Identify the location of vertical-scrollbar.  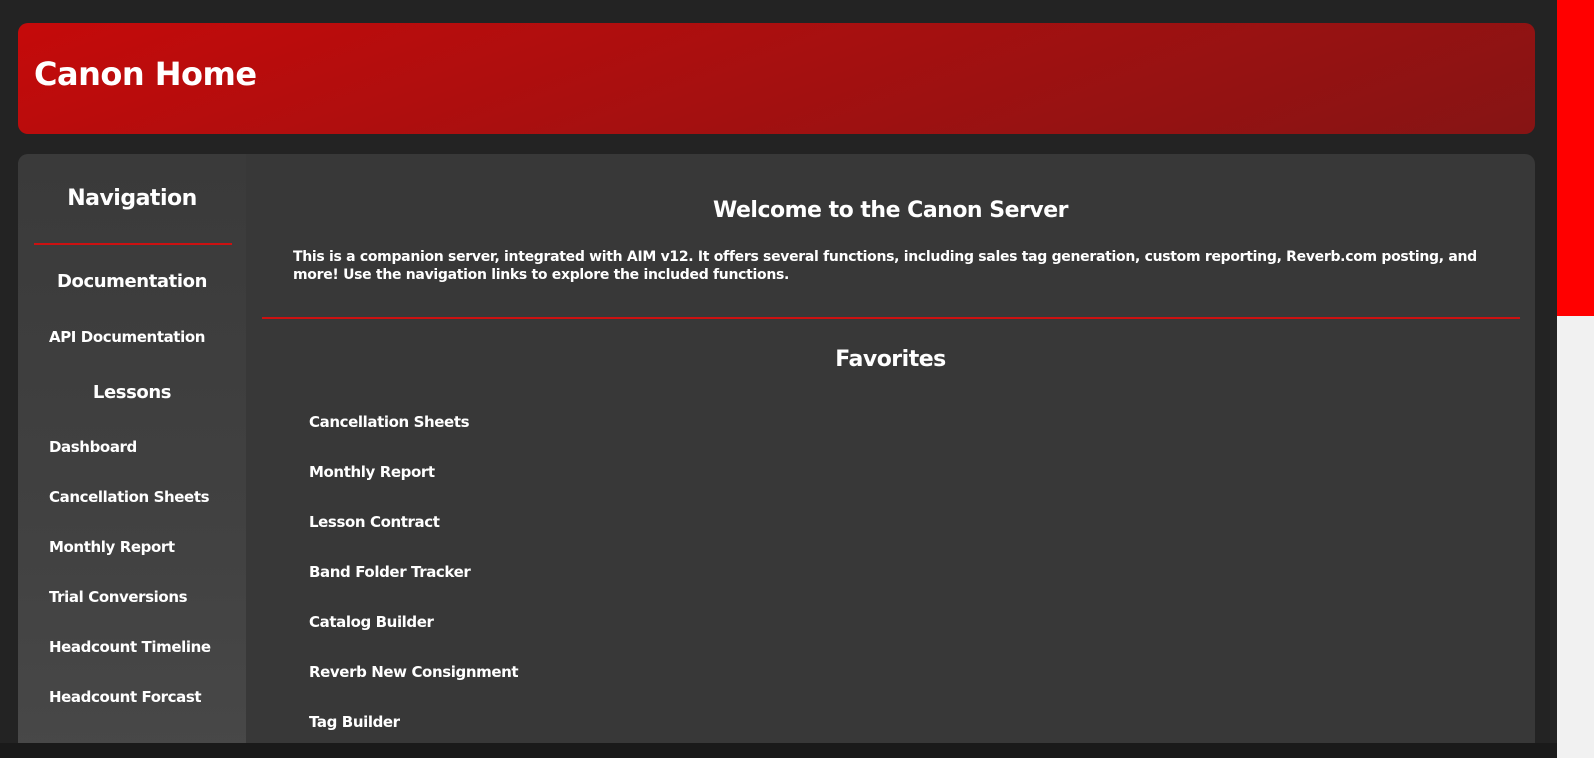
(1575, 379).